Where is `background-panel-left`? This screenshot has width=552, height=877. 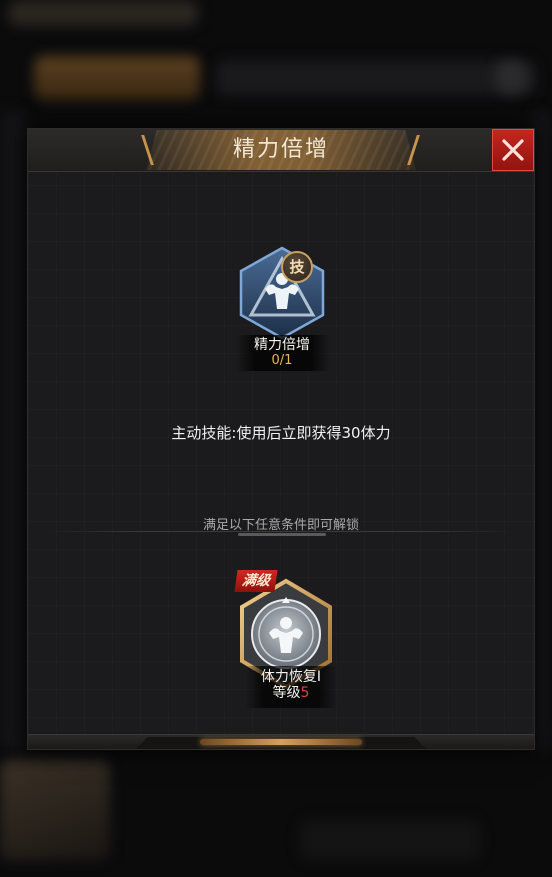 background-panel-left is located at coordinates (13, 430).